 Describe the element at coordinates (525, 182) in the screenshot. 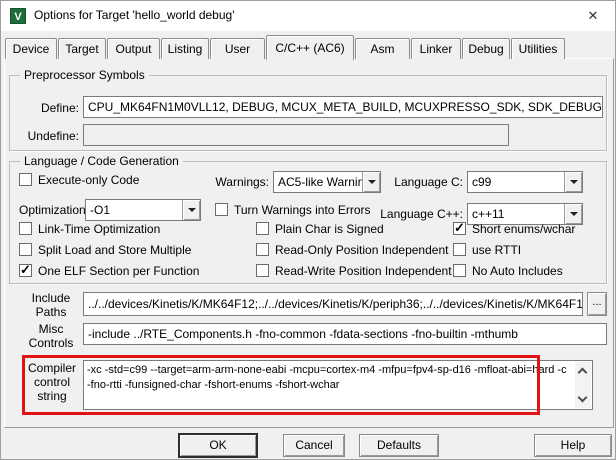

I see `language-c-select: c99` at that location.